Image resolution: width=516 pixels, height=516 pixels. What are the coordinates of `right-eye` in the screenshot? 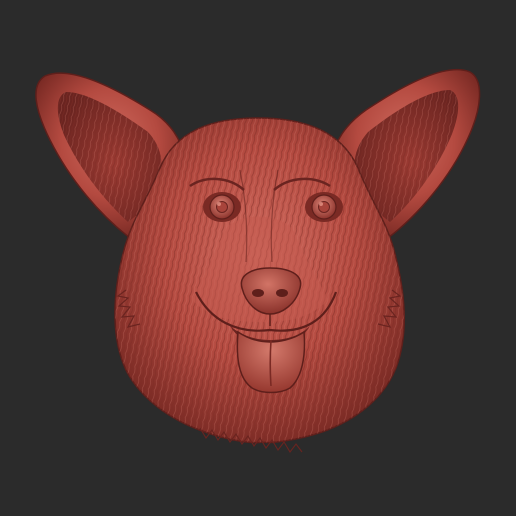 It's located at (324, 207).